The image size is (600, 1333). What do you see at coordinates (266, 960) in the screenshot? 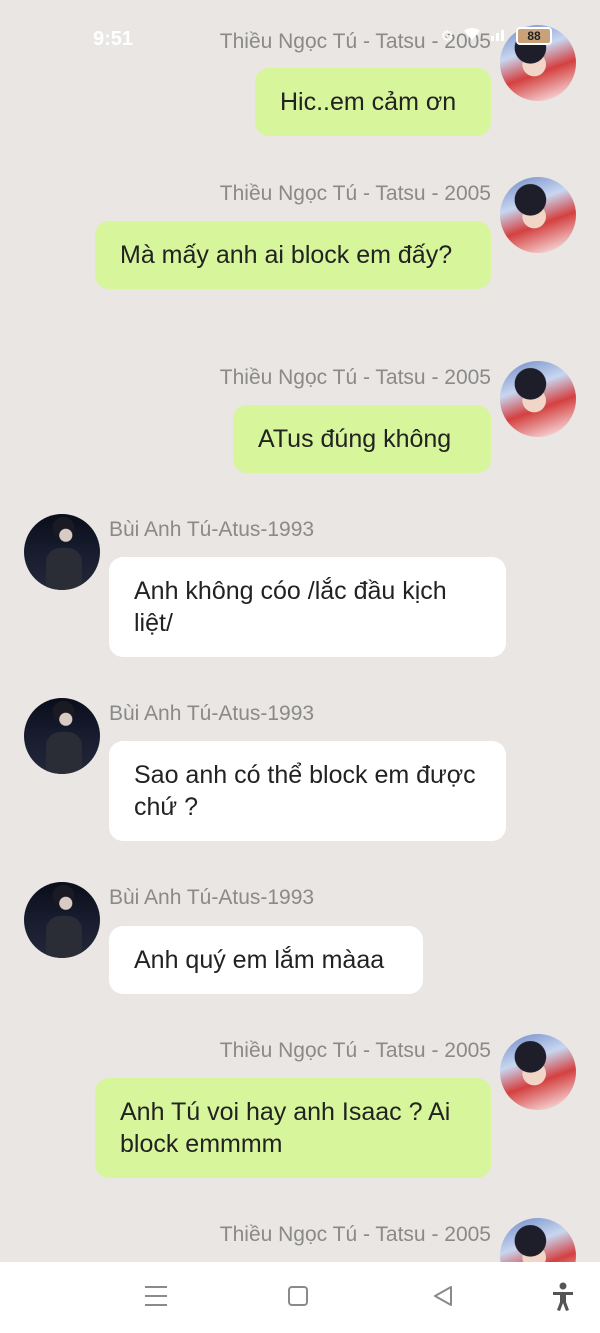
I see `message-bubble: Anh quý em lắm màaa` at bounding box center [266, 960].